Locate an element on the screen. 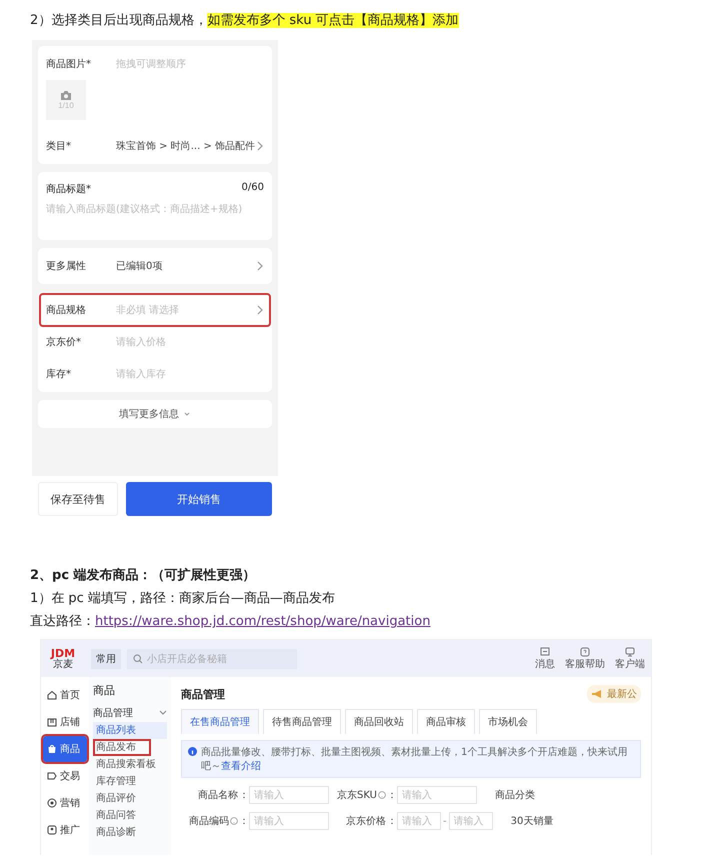 The height and width of the screenshot is (859, 702). tab: 商品回收站 is located at coordinates (379, 721).